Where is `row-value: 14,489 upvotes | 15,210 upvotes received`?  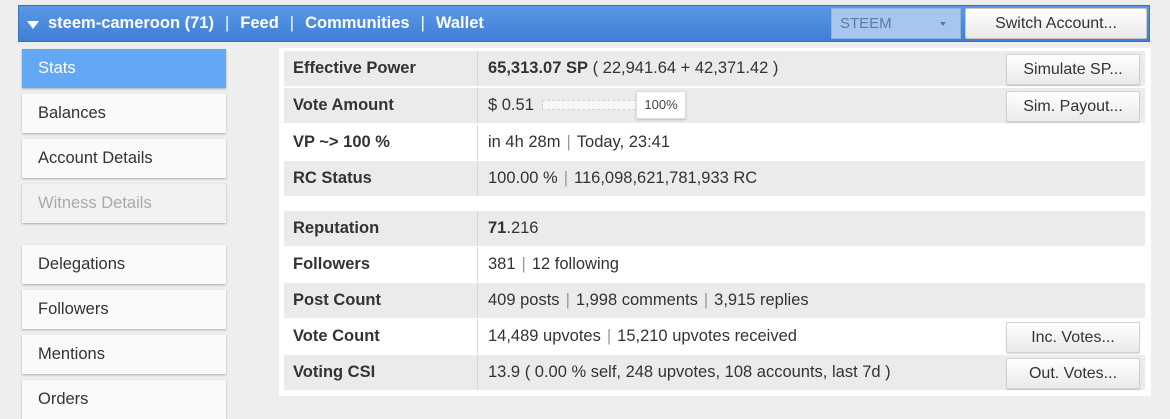 row-value: 14,489 upvotes | 15,210 upvotes received is located at coordinates (642, 336).